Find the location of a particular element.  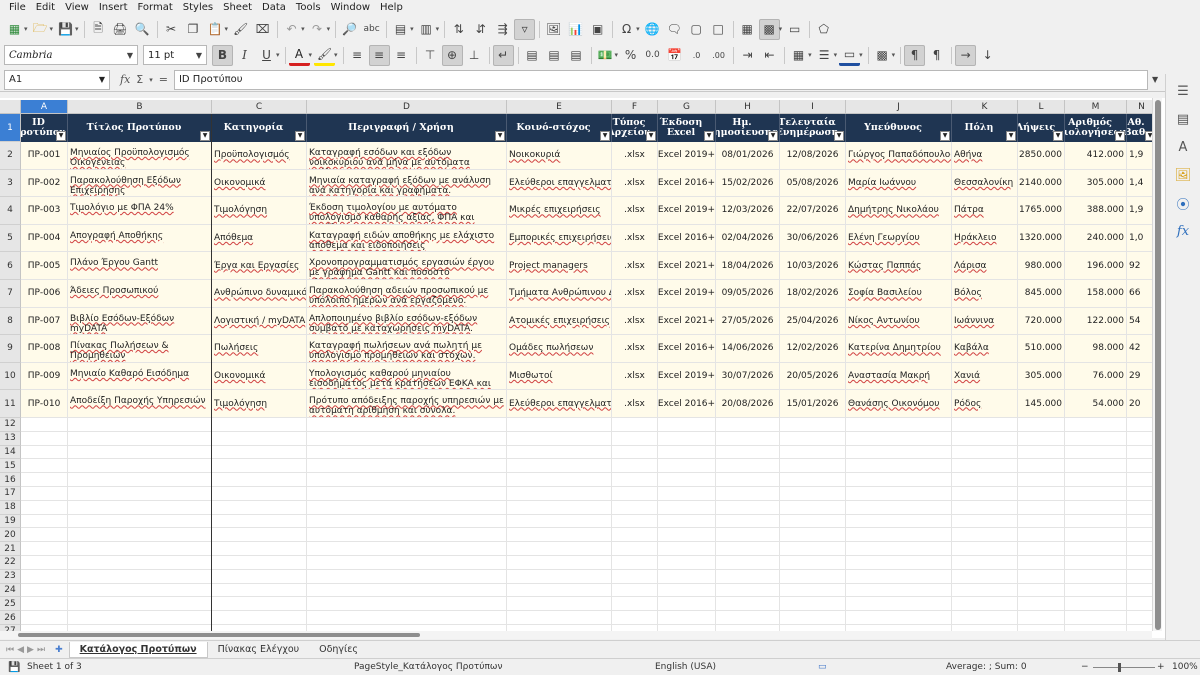

table-cell: 412.000 is located at coordinates (1096, 156).